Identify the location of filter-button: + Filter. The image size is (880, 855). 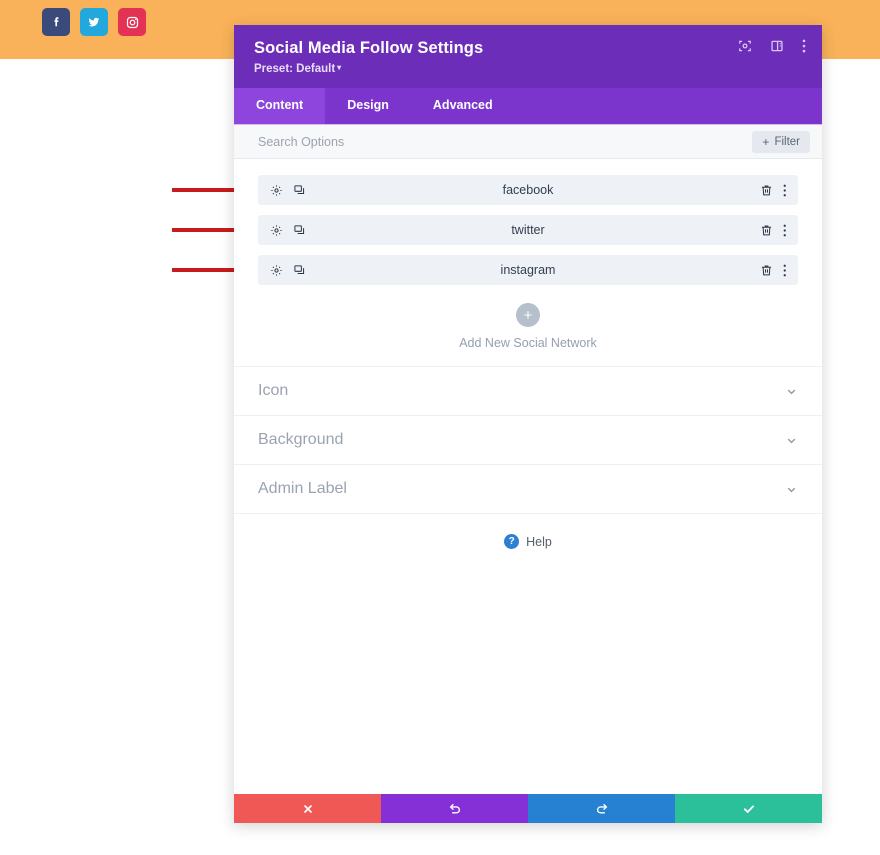
(781, 141).